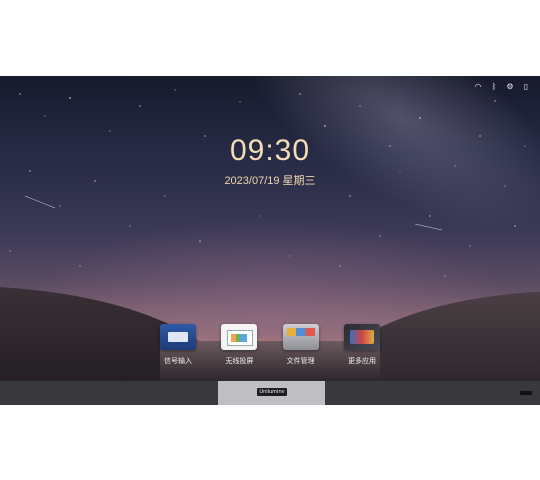 This screenshot has width=540, height=480. What do you see at coordinates (270, 351) in the screenshot?
I see `app-dock: 信号输入 无线投屏 文件管理 更多应用` at bounding box center [270, 351].